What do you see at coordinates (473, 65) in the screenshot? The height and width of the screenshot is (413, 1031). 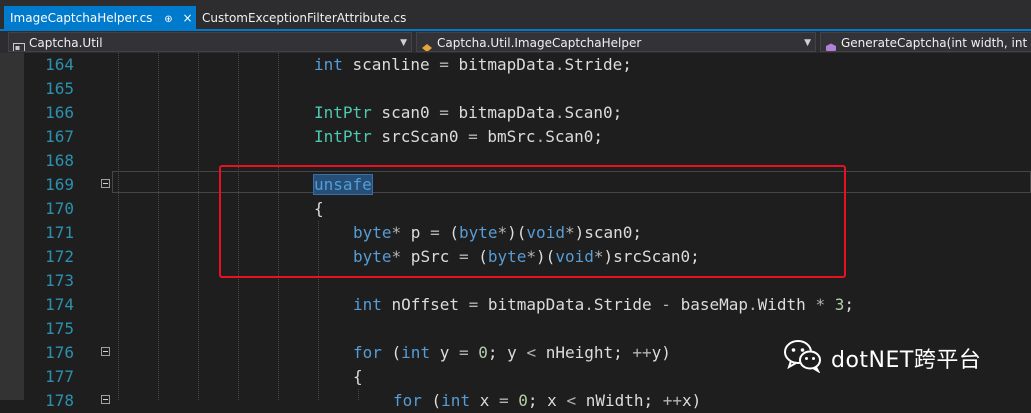 I see `code-text: int scanline = bitmapData.Stride;` at bounding box center [473, 65].